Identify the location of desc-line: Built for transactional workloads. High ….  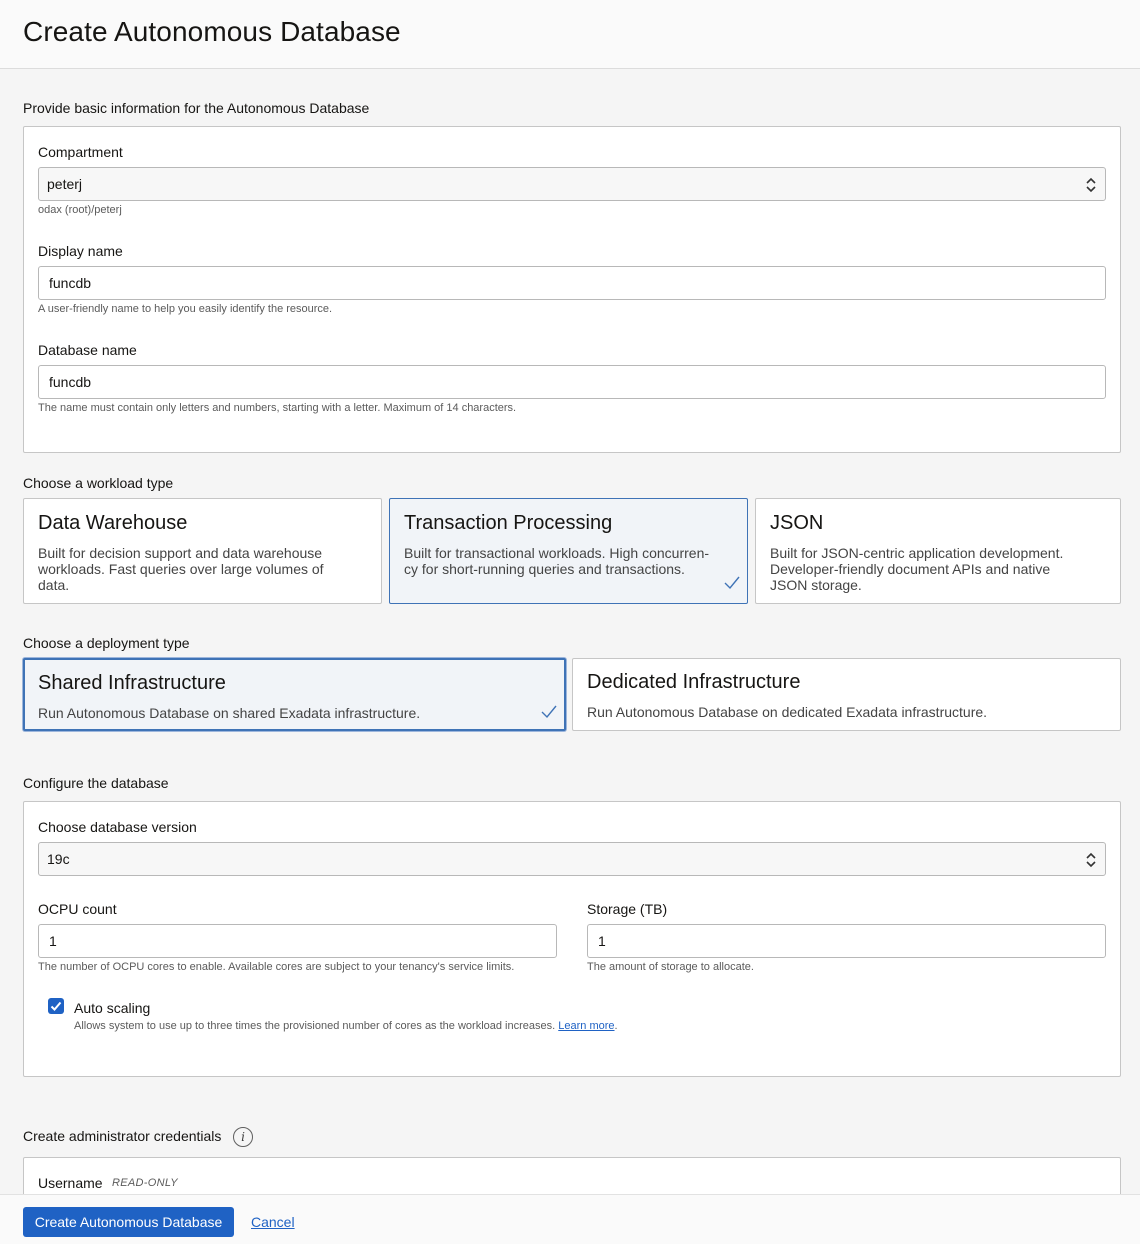
(557, 553).